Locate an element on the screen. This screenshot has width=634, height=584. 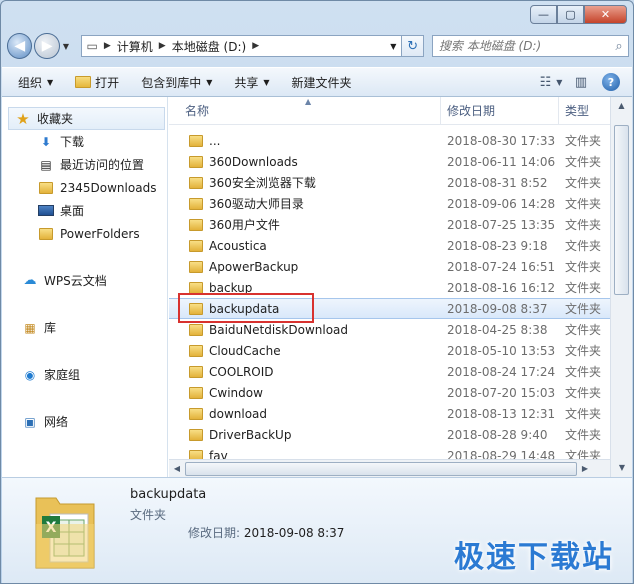
search-input is located at coordinates (521, 46).